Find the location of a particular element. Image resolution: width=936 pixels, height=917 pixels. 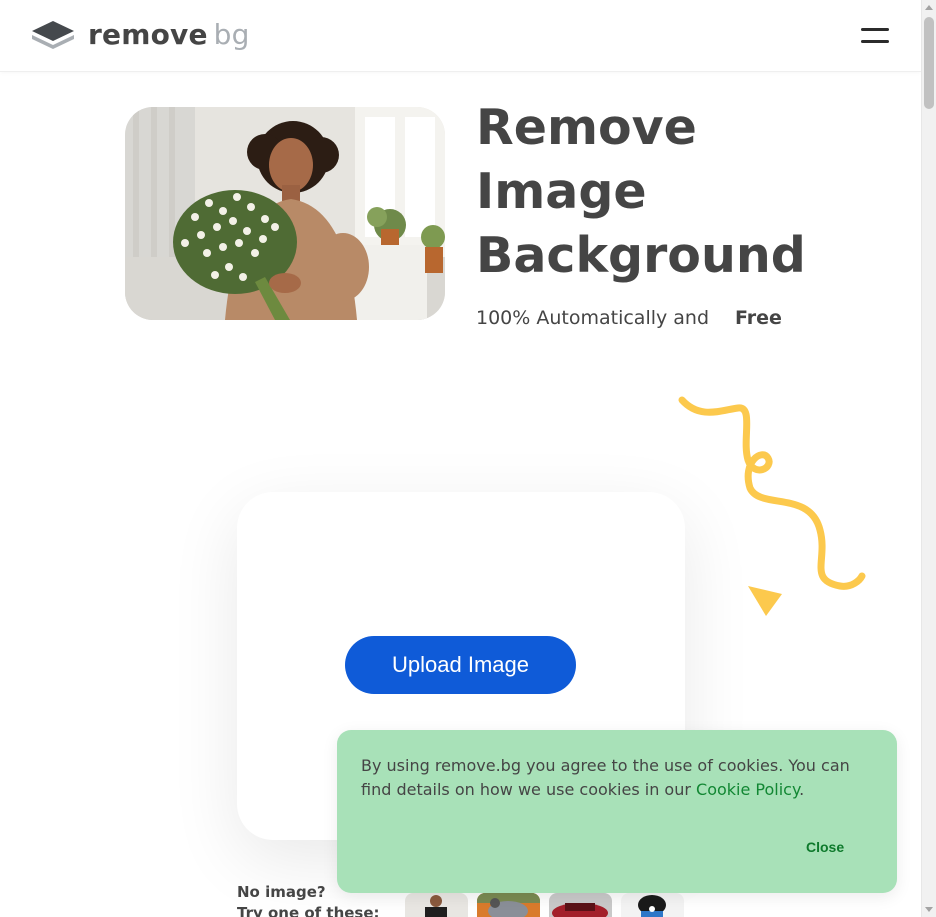

hamburger-menu-icon is located at coordinates (874, 36).